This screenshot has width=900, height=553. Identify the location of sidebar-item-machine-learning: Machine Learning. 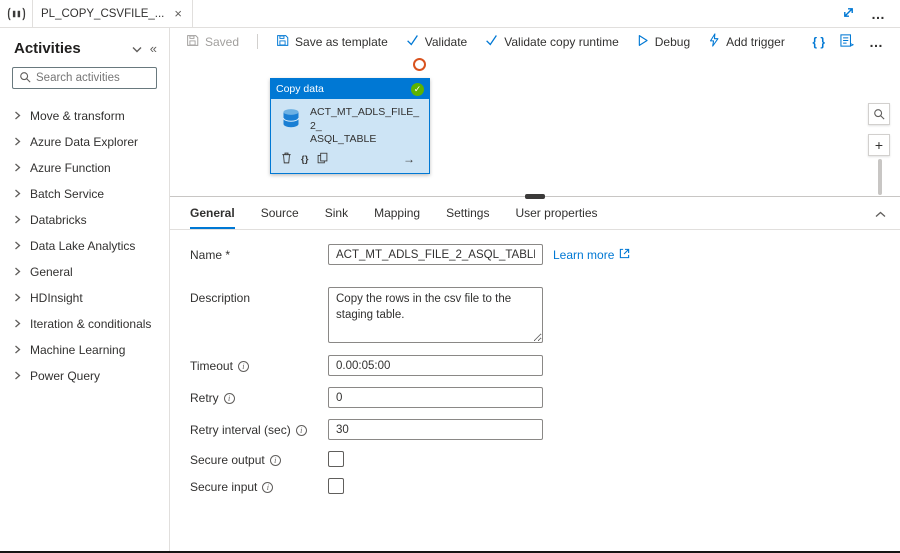
(84, 350).